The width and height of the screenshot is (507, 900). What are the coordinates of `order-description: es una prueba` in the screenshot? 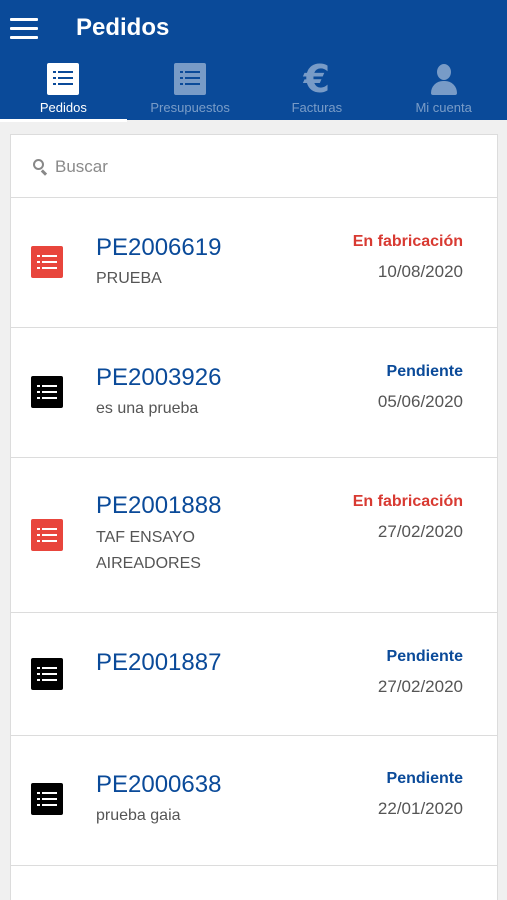 It's located at (147, 408).